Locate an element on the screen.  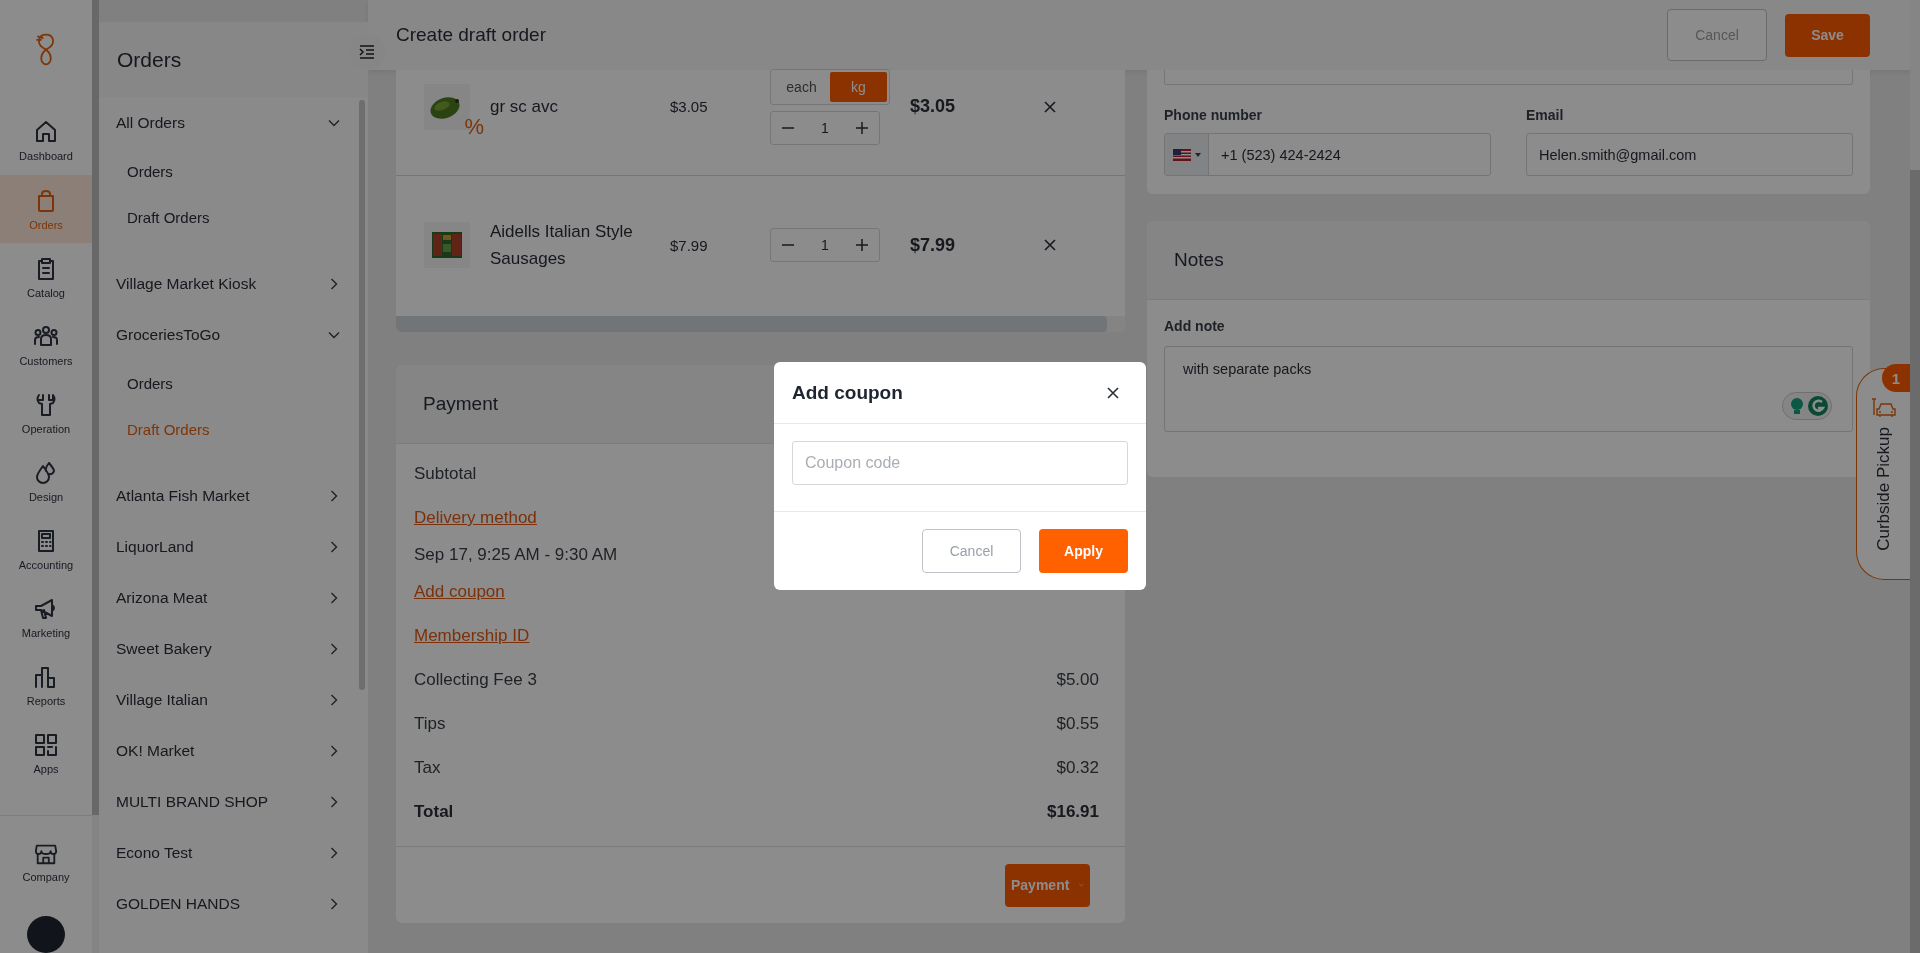
row-value: $0.32 is located at coordinates (1077, 768).